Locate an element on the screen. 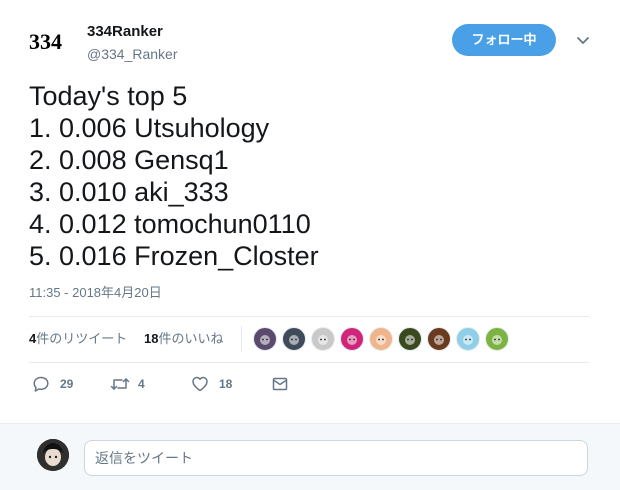  like-stat: 18件のいいね is located at coordinates (183, 339).